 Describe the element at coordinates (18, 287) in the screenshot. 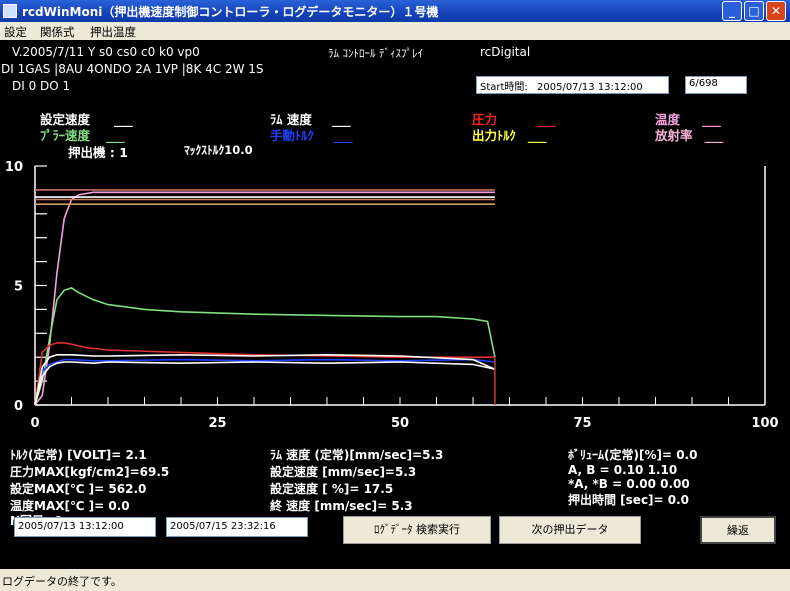

I see `y-tick-label: 5` at that location.